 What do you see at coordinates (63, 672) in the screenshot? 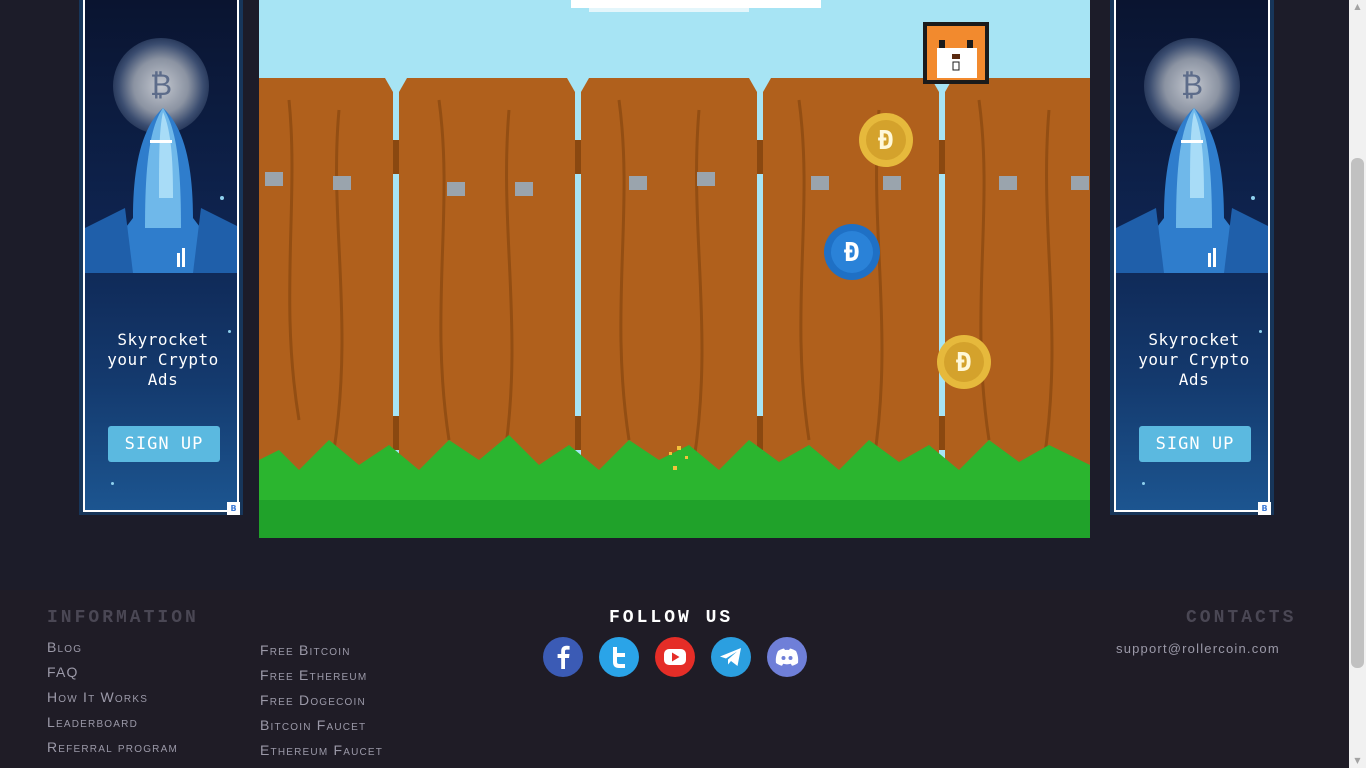
I see `faq-link: FAQ` at bounding box center [63, 672].